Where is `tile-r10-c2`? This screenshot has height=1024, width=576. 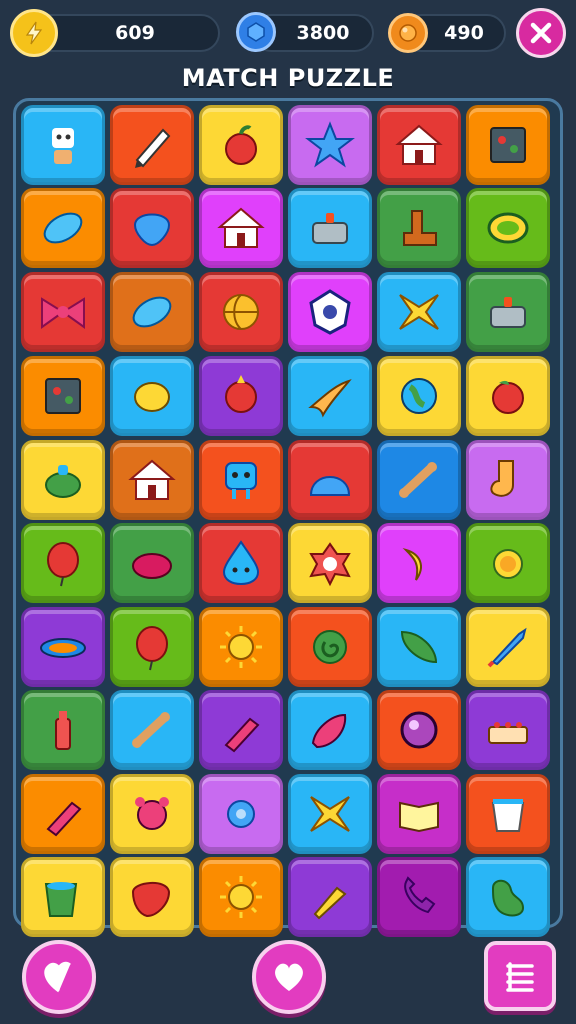 tile-r10-c2 is located at coordinates (152, 897).